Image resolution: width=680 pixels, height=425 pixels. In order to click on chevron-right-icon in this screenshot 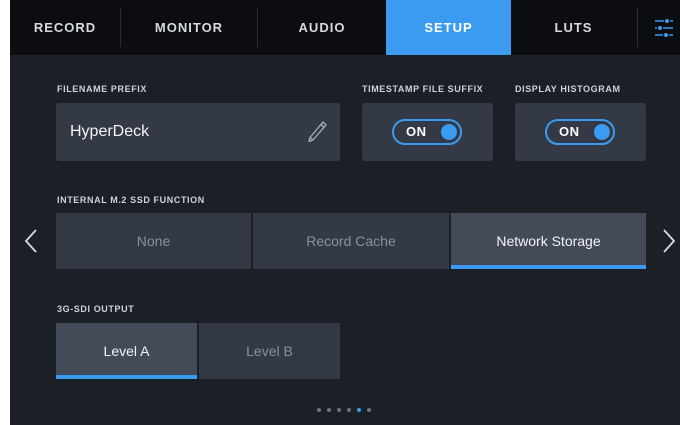, I will do `click(669, 241)`.